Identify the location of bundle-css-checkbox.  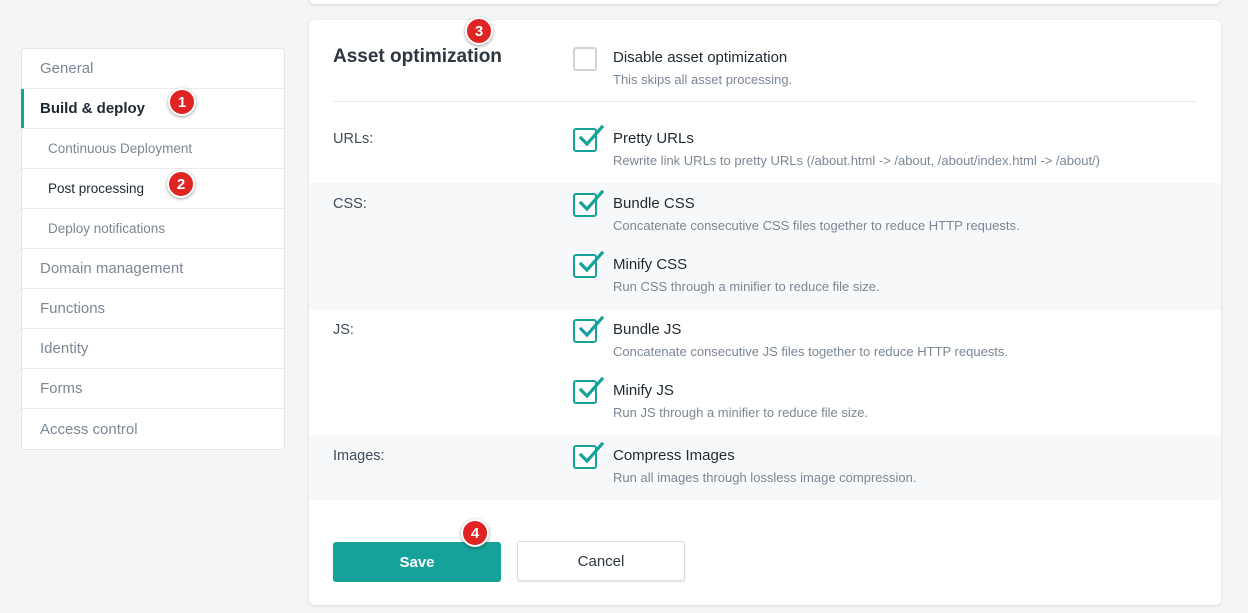
(588, 203).